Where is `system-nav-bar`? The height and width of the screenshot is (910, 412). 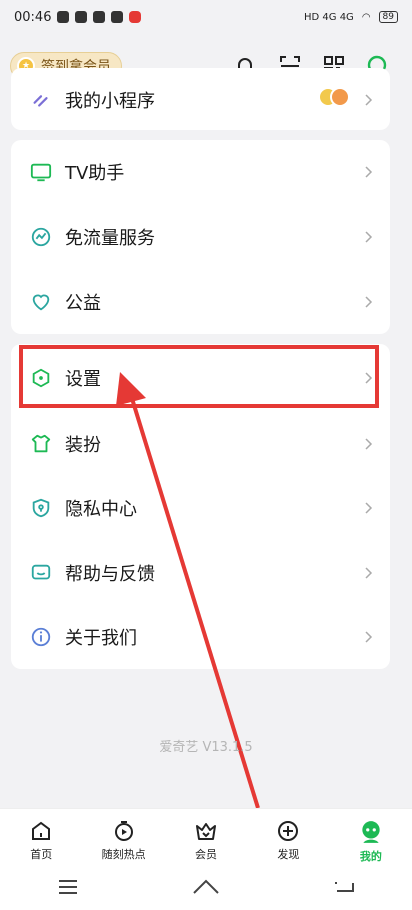
system-nav-bar is located at coordinates (206, 889).